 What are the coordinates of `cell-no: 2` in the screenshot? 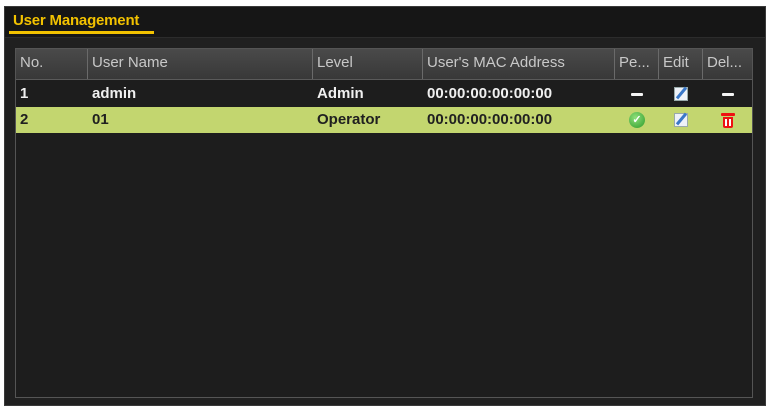 It's located at (24, 119).